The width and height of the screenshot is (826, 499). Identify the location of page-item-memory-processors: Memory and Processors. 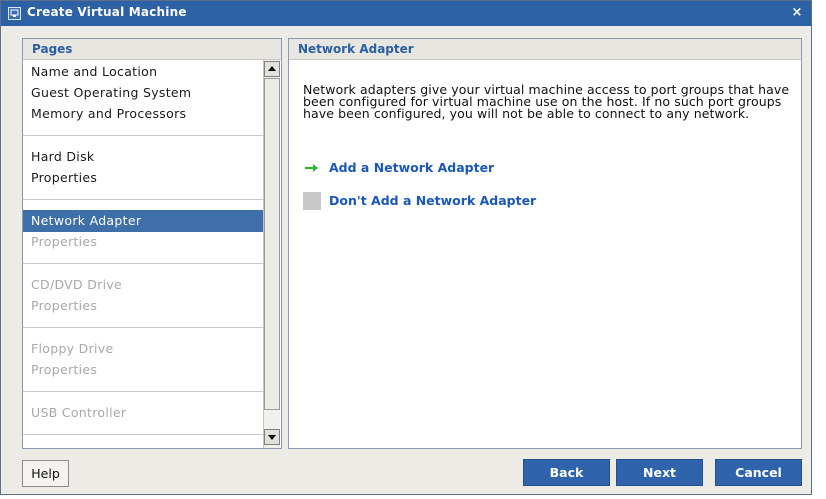
(143, 114).